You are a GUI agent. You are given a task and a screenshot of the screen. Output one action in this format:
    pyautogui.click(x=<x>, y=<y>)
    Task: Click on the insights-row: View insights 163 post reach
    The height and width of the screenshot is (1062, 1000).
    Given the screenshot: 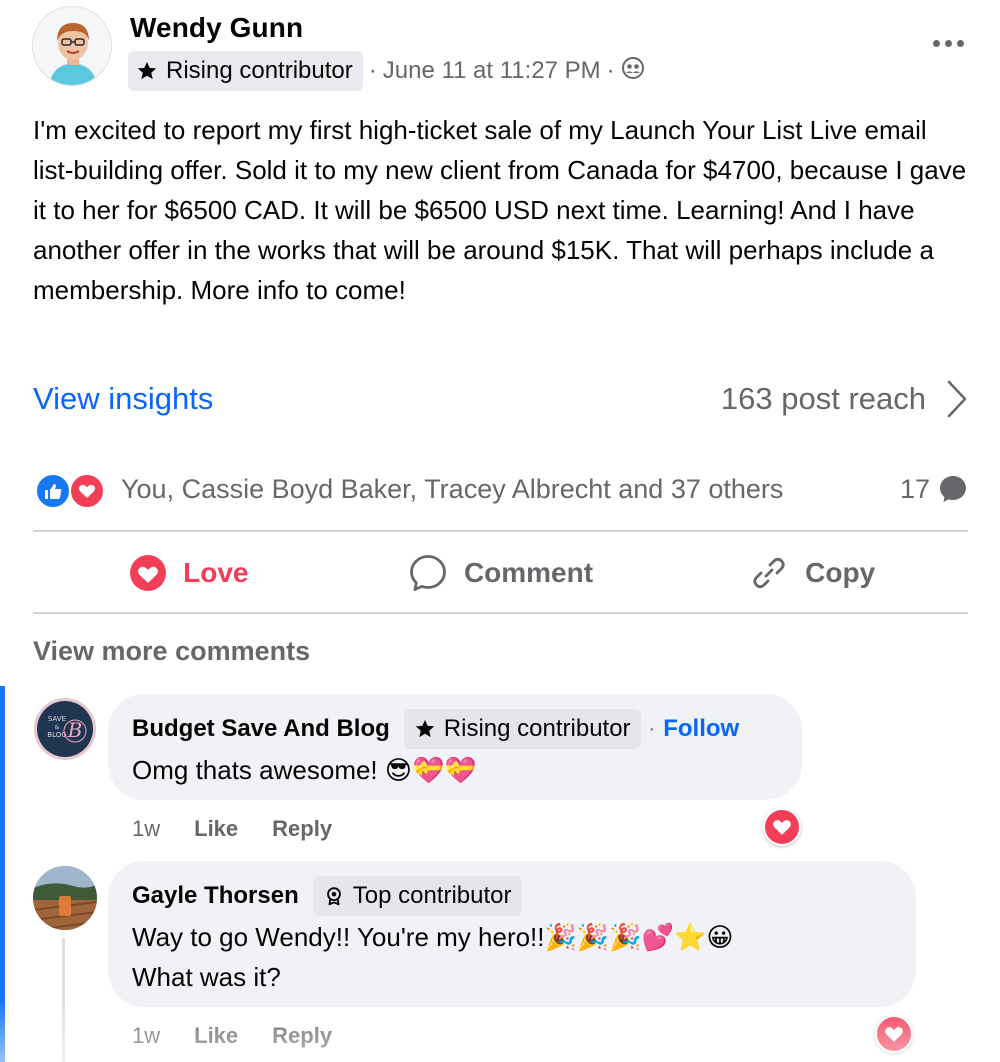 What is the action you would take?
    pyautogui.click(x=500, y=399)
    